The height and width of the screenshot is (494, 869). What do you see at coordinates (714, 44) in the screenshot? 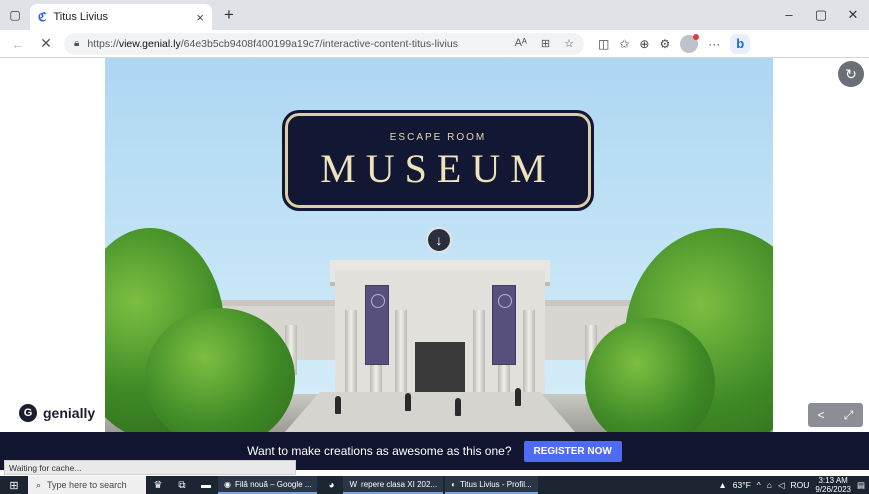
I see `more-menu-icon: ···` at bounding box center [714, 44].